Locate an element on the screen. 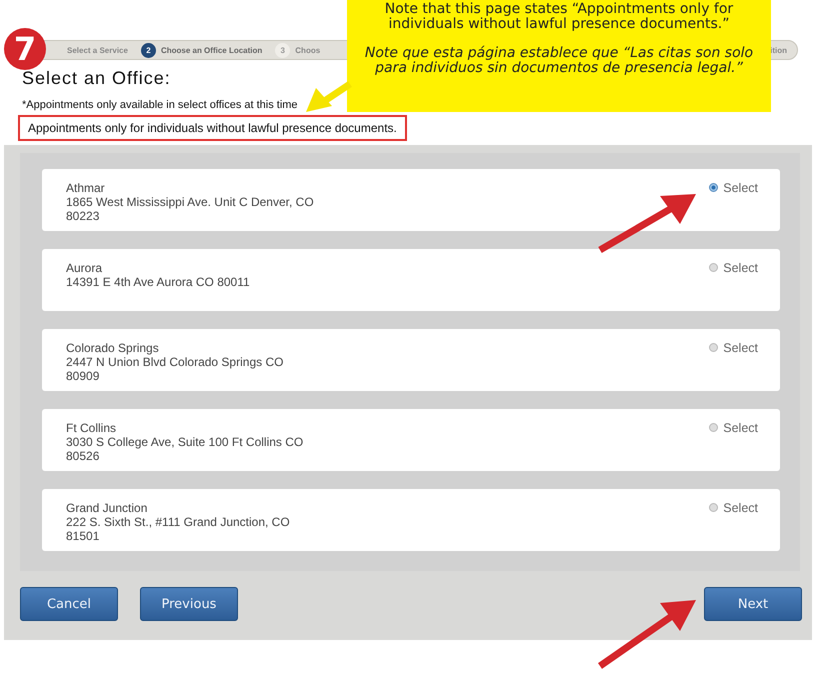 This screenshot has width=822, height=673. office-address: 81501 is located at coordinates (83, 536).